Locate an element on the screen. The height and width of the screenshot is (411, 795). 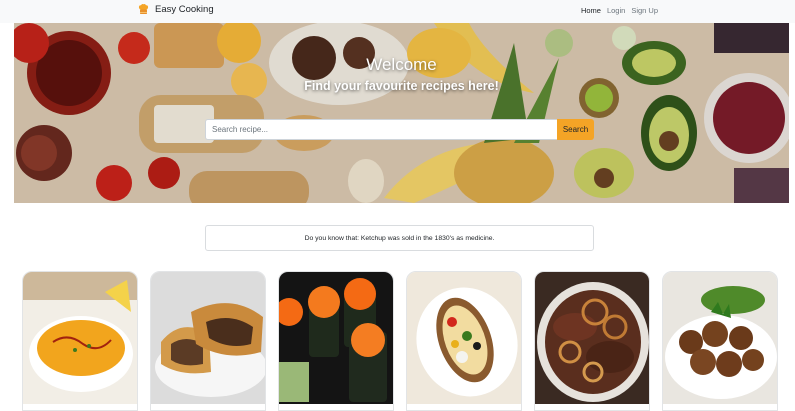
search-bar: Search is located at coordinates (399, 129).